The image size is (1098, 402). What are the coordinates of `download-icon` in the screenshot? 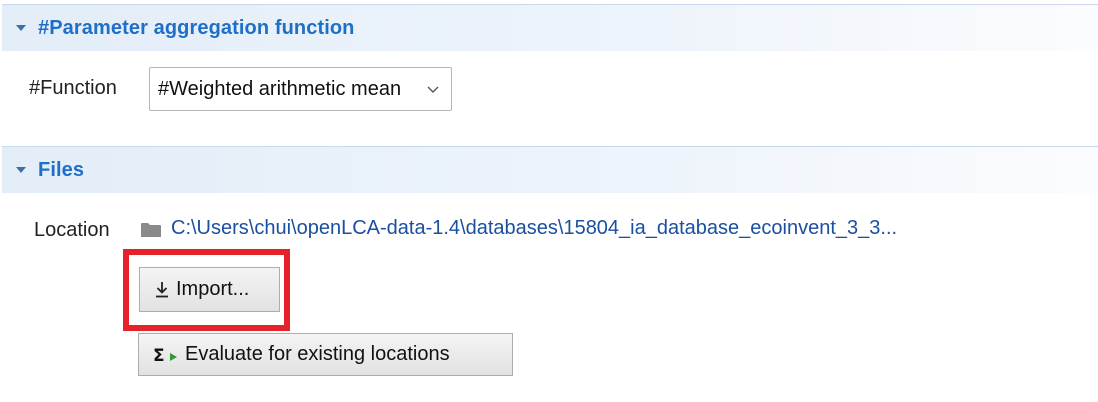 It's located at (162, 290).